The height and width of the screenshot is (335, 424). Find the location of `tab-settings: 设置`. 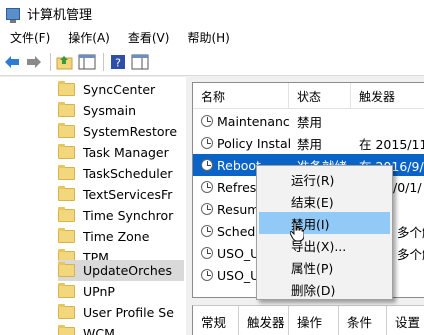

tab-settings: 设置 is located at coordinates (405, 320).